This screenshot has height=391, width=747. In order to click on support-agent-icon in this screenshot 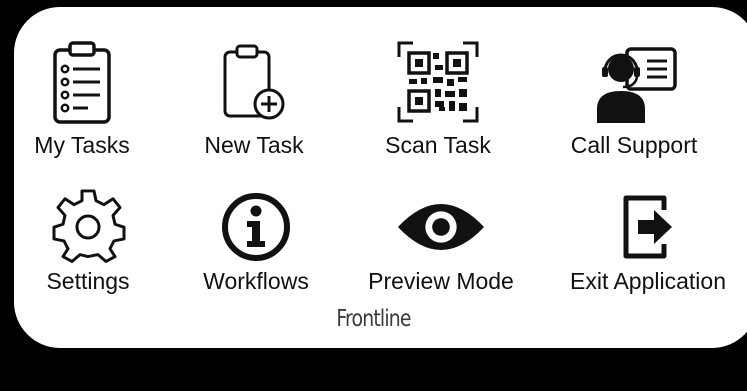, I will do `click(634, 82)`.